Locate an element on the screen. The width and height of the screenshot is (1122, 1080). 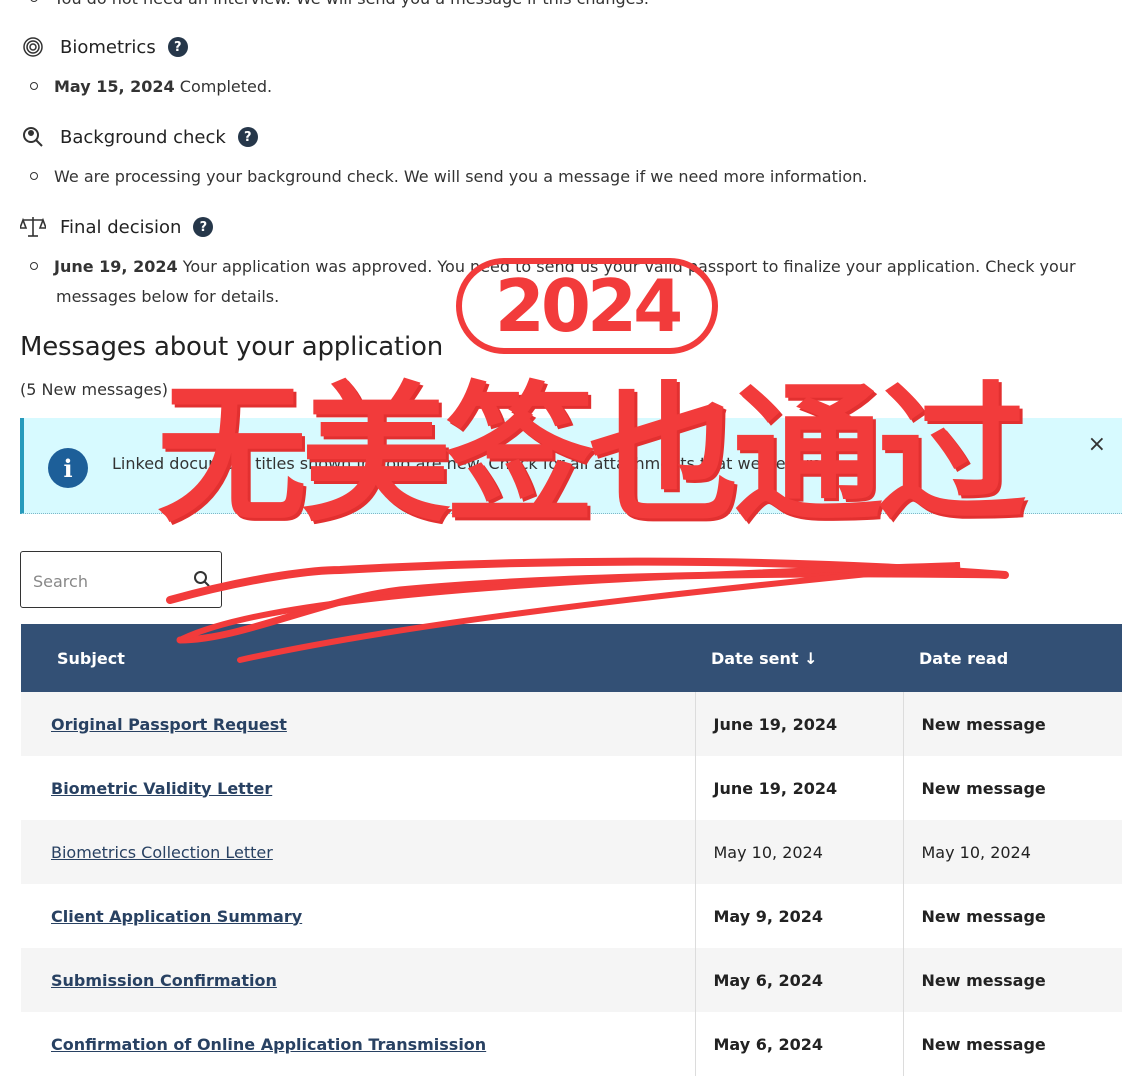
search-icon is located at coordinates (202, 581).